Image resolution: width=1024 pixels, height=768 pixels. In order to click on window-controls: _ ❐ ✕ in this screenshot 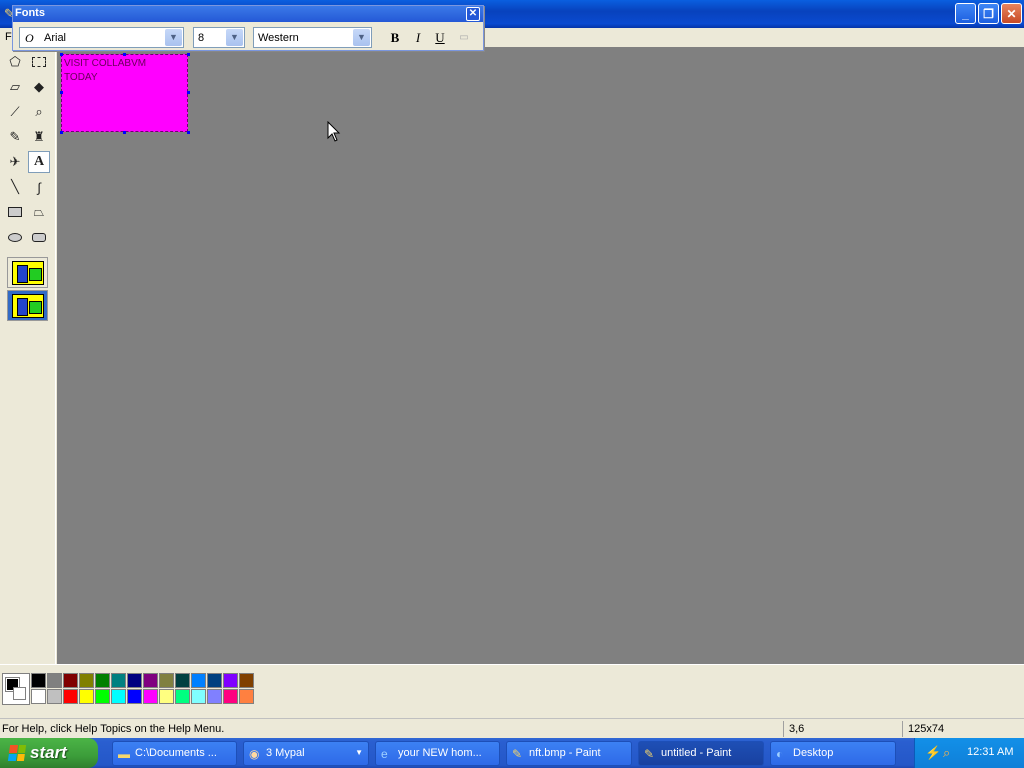, I will do `click(988, 13)`.